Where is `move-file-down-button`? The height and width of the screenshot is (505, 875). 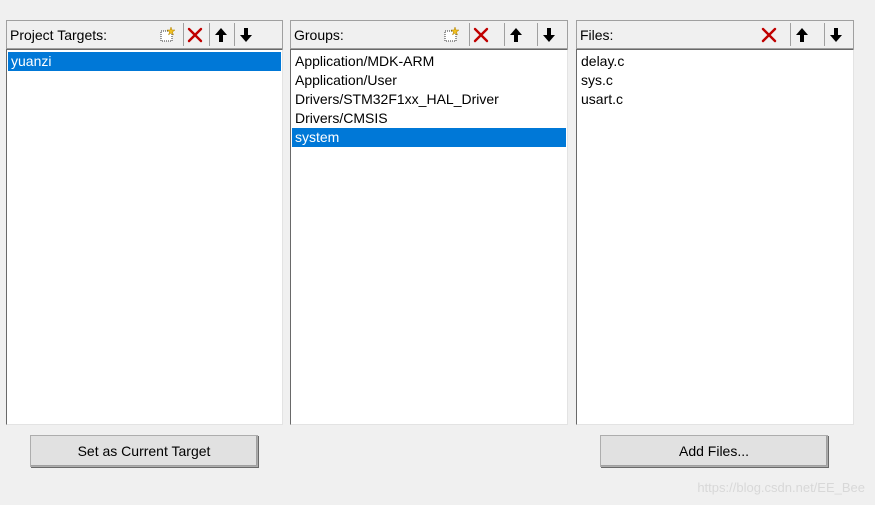
move-file-down-button is located at coordinates (835, 34).